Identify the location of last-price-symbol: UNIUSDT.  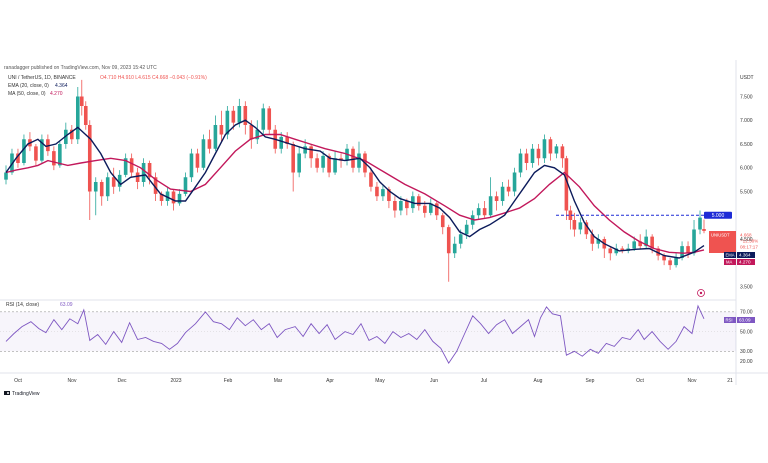
(720, 235).